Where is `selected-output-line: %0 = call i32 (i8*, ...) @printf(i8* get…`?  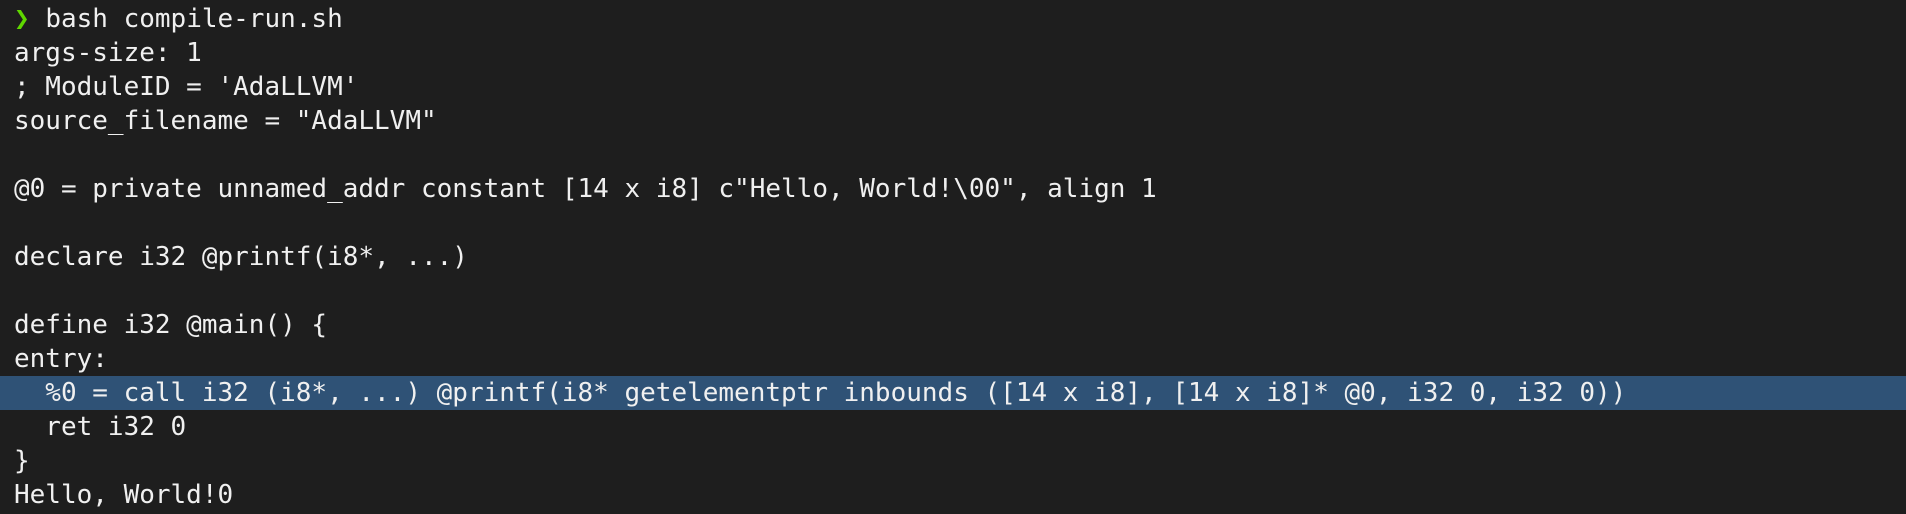 selected-output-line: %0 = call i32 (i8*, ...) @printf(i8* get… is located at coordinates (953, 393).